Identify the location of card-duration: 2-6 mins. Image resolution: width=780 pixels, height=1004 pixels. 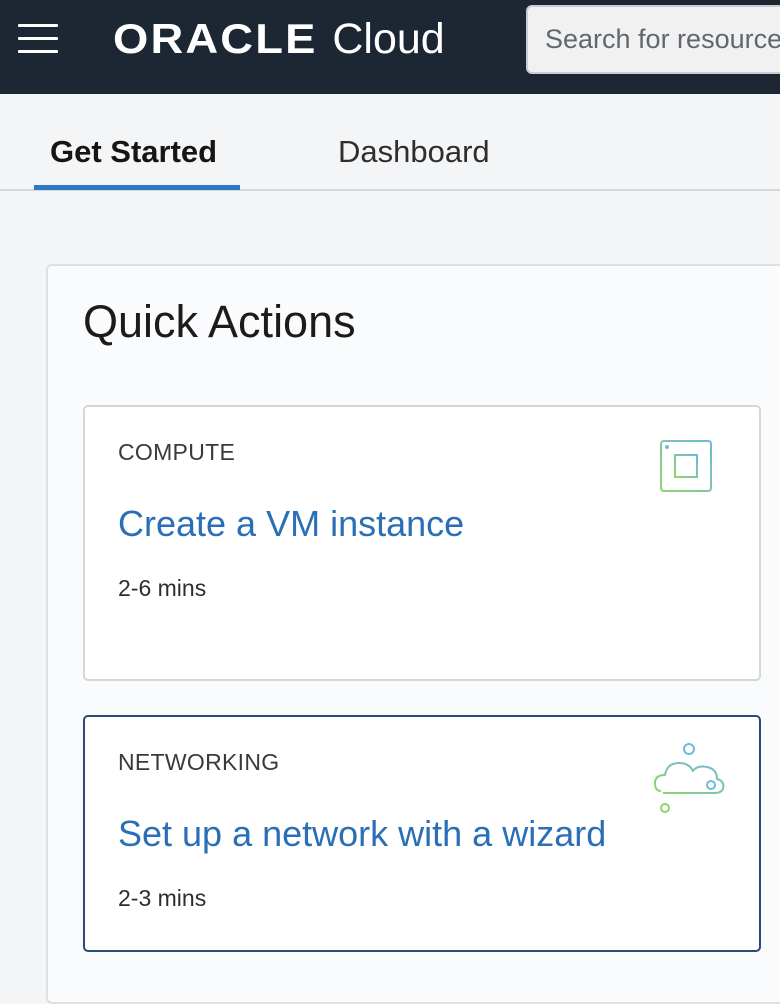
(162, 588).